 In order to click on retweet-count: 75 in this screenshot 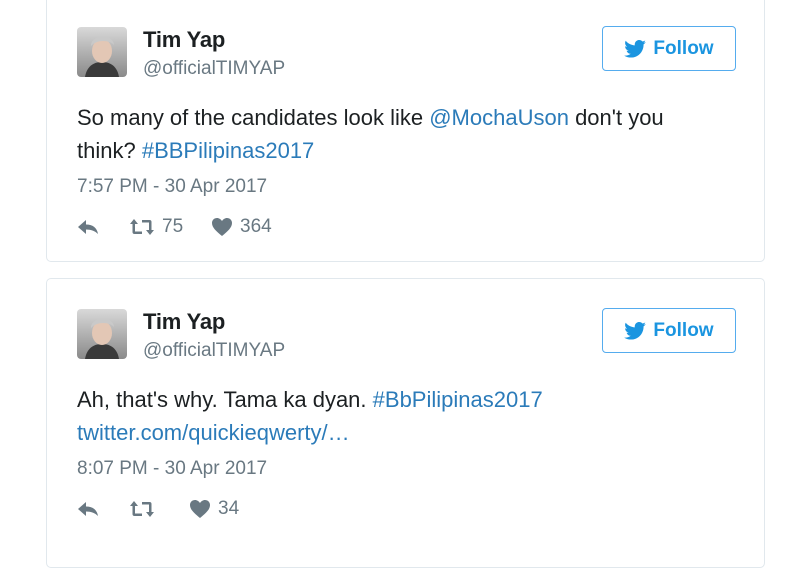, I will do `click(173, 226)`.